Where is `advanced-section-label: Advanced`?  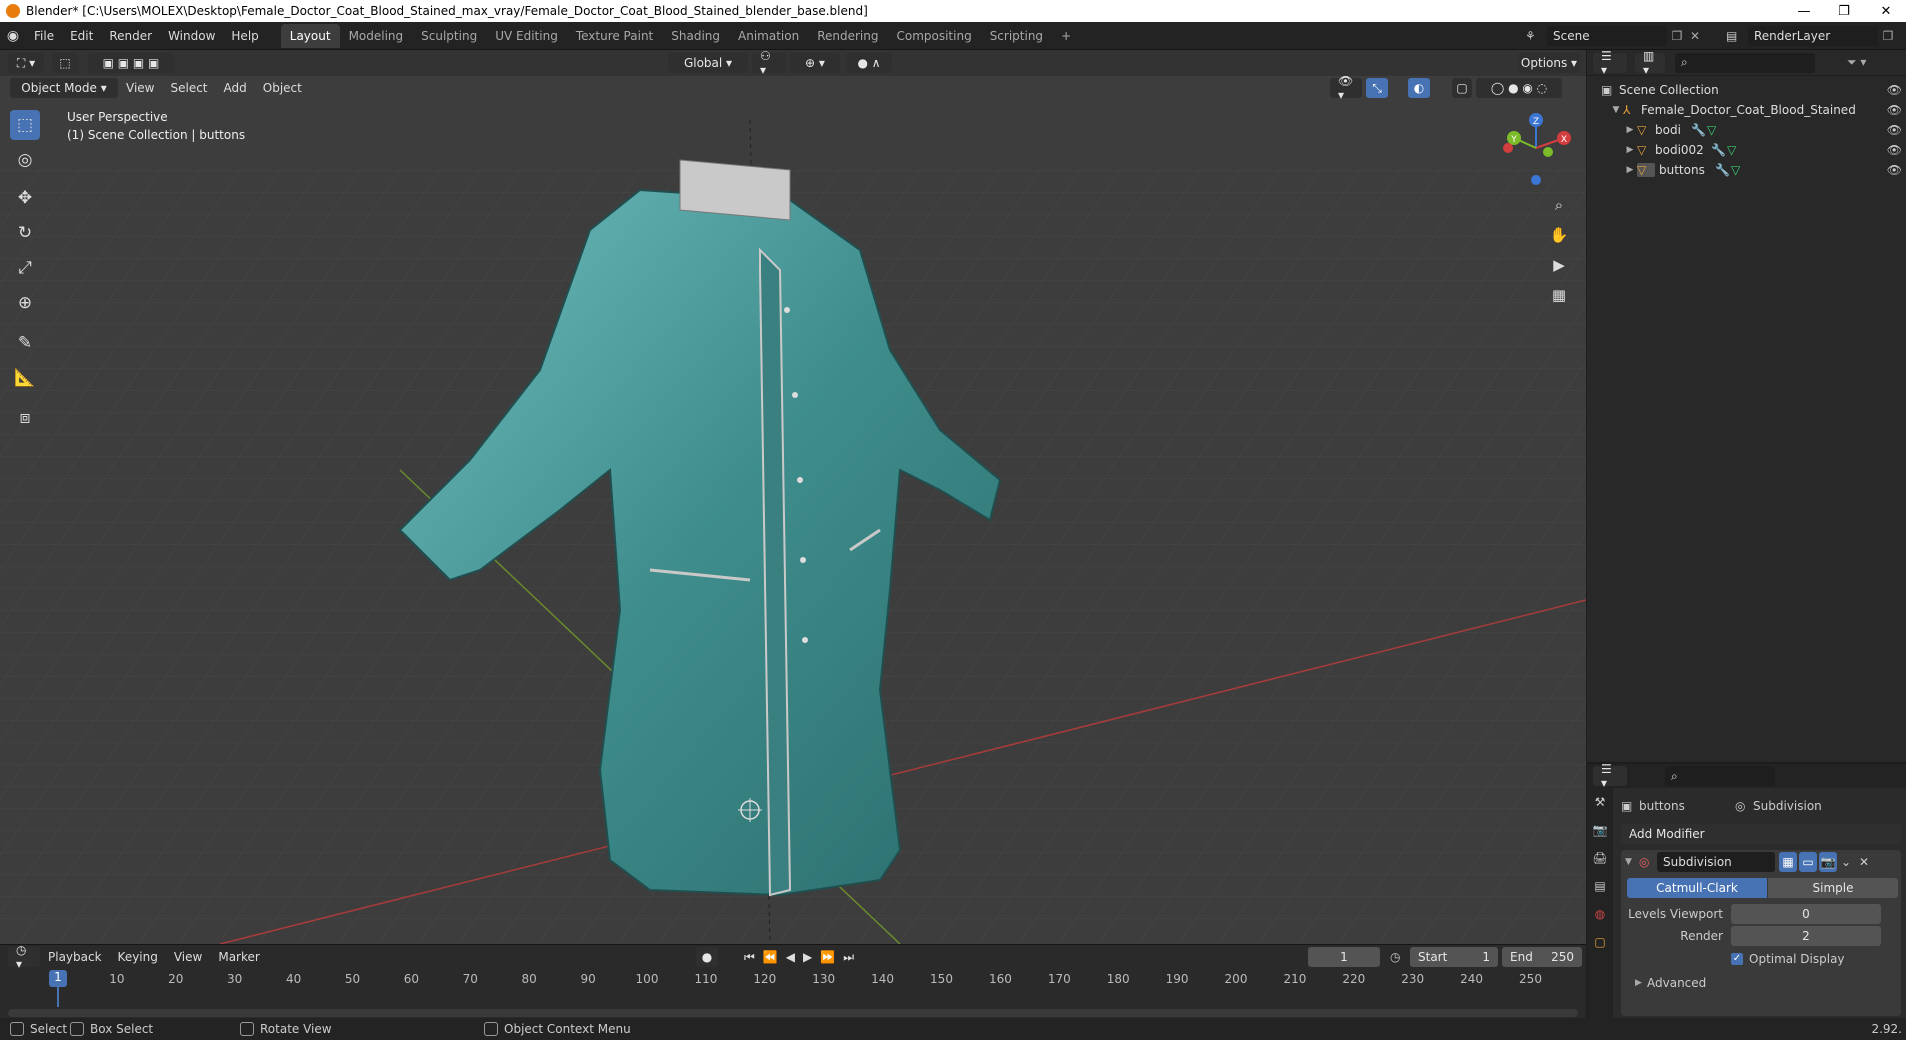
advanced-section-label: Advanced is located at coordinates (1676, 983).